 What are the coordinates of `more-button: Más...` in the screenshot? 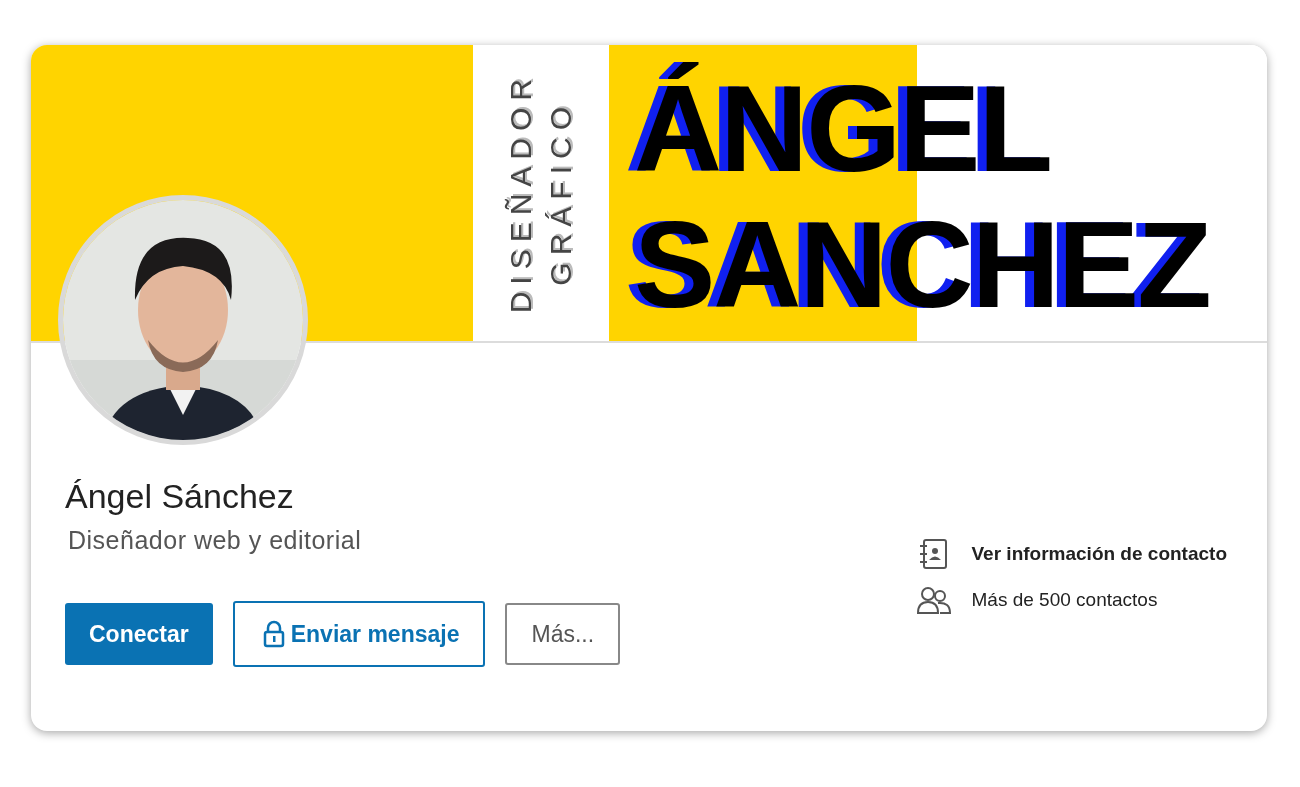 It's located at (563, 634).